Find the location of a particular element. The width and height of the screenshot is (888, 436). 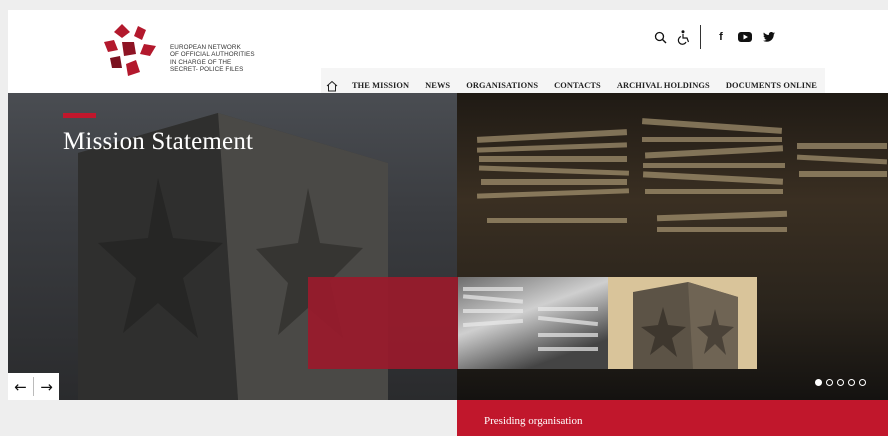

prev-arrow-button: ← is located at coordinates (20, 386).